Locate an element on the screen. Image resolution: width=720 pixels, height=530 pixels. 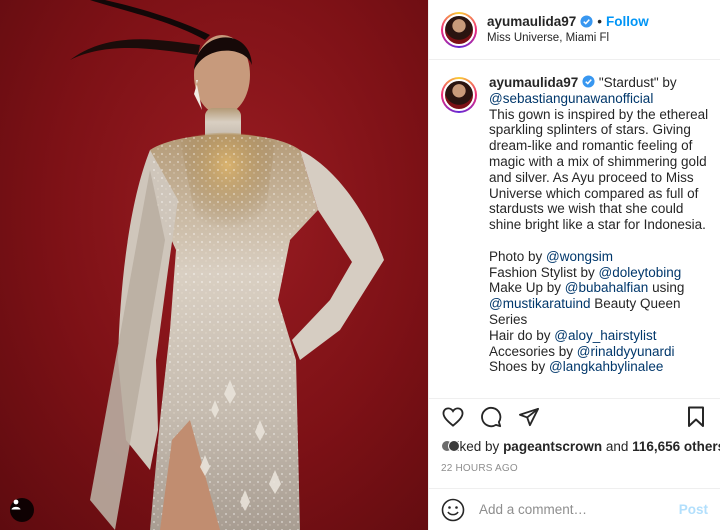
caption-line: ayumaulida97 "Stardust" by is located at coordinates (598, 83).